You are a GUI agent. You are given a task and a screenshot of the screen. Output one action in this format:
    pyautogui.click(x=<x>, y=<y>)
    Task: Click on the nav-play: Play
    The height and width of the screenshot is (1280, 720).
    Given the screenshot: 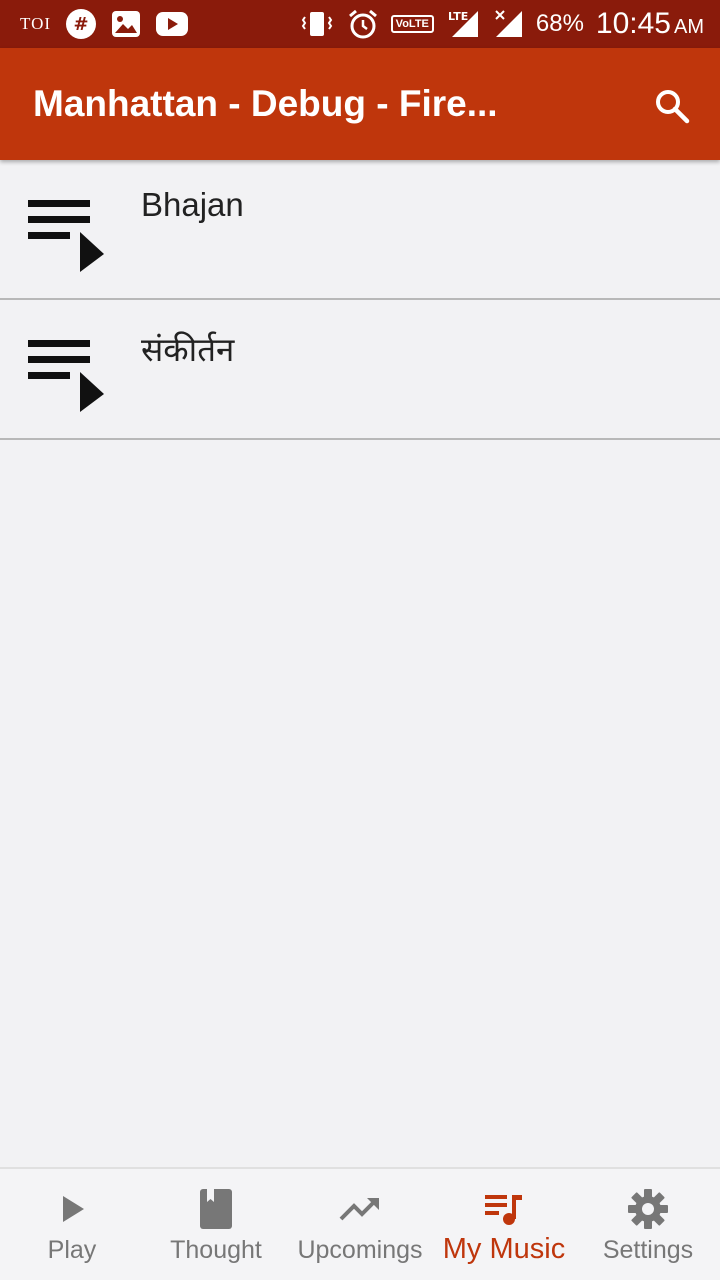 What is the action you would take?
    pyautogui.click(x=72, y=1224)
    